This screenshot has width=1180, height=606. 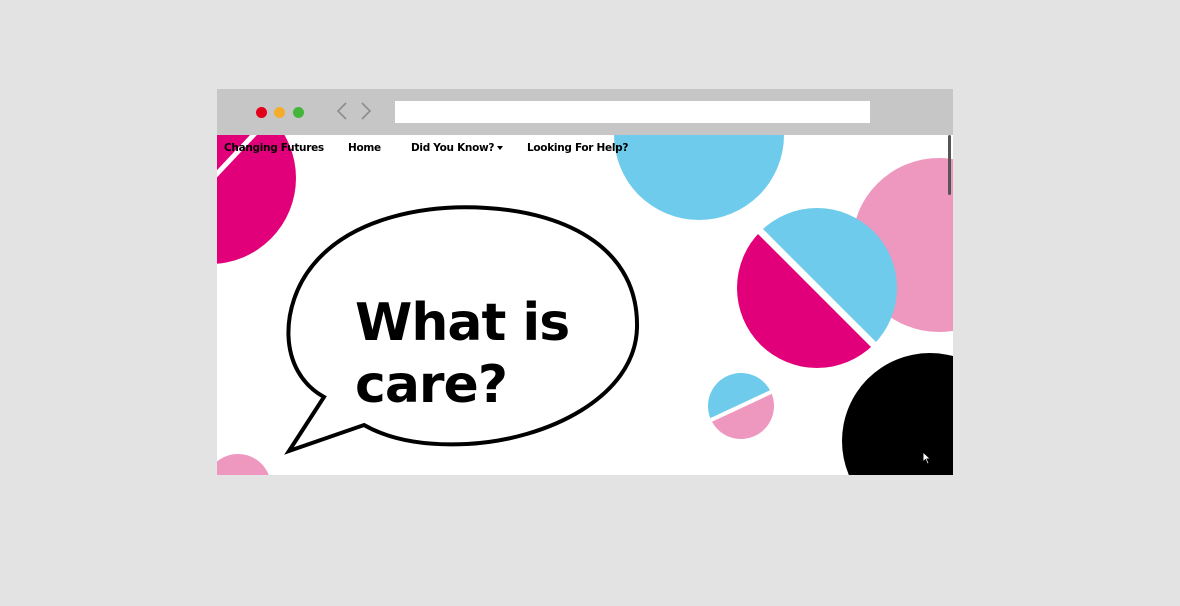 What do you see at coordinates (453, 148) in the screenshot?
I see `nav-item-did-you-know-label: Did You Know?` at bounding box center [453, 148].